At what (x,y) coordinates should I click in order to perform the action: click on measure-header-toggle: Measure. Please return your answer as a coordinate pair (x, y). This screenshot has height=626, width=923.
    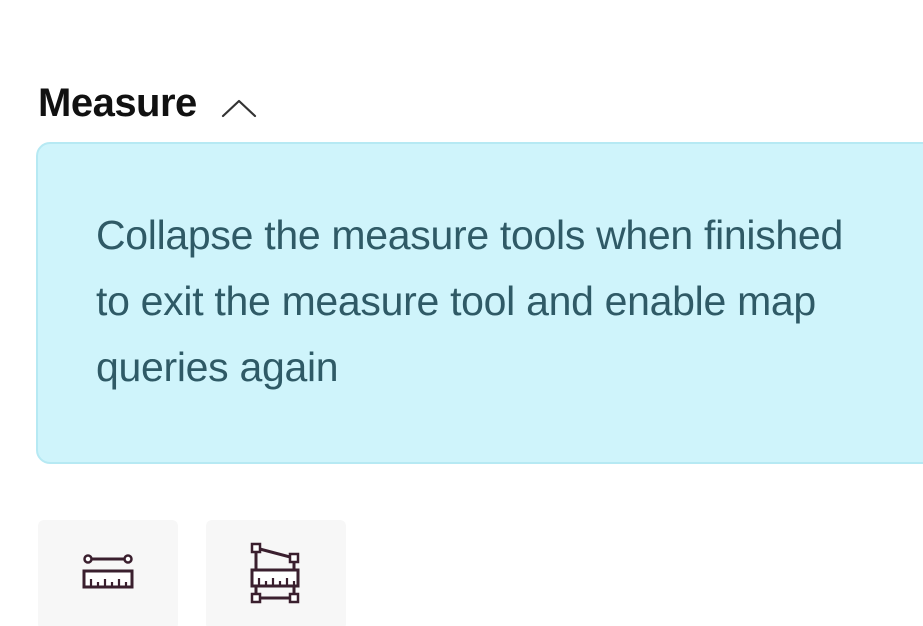
    Looking at the image, I should click on (148, 103).